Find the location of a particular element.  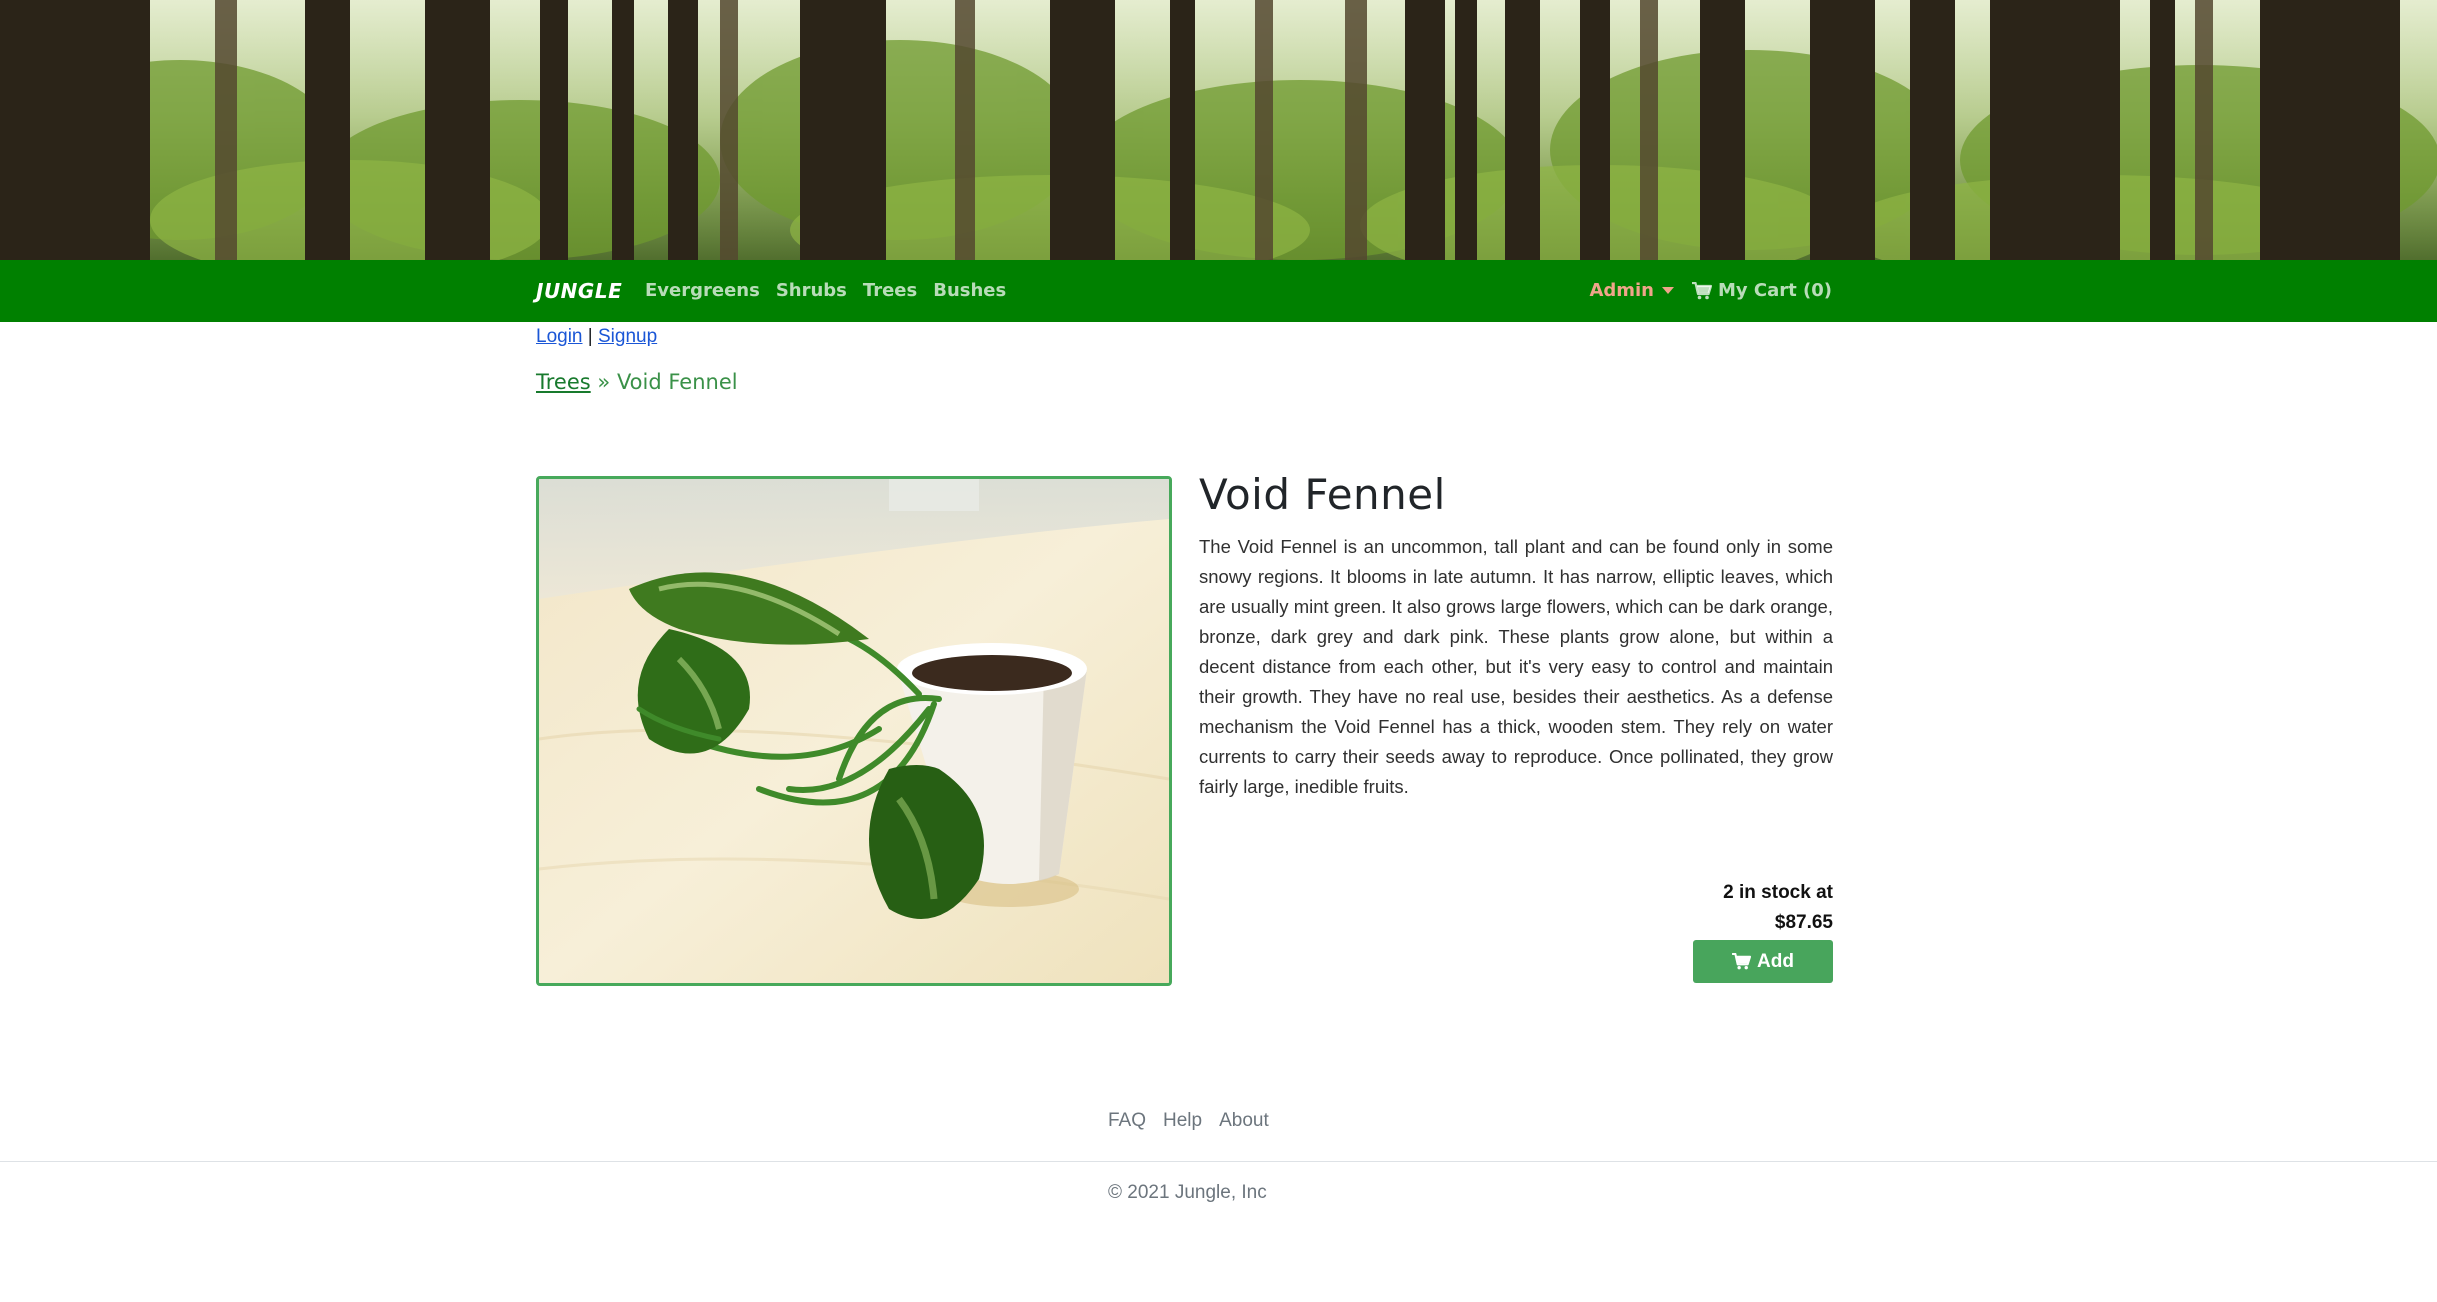

product-price: $87.65 is located at coordinates (1803, 922).